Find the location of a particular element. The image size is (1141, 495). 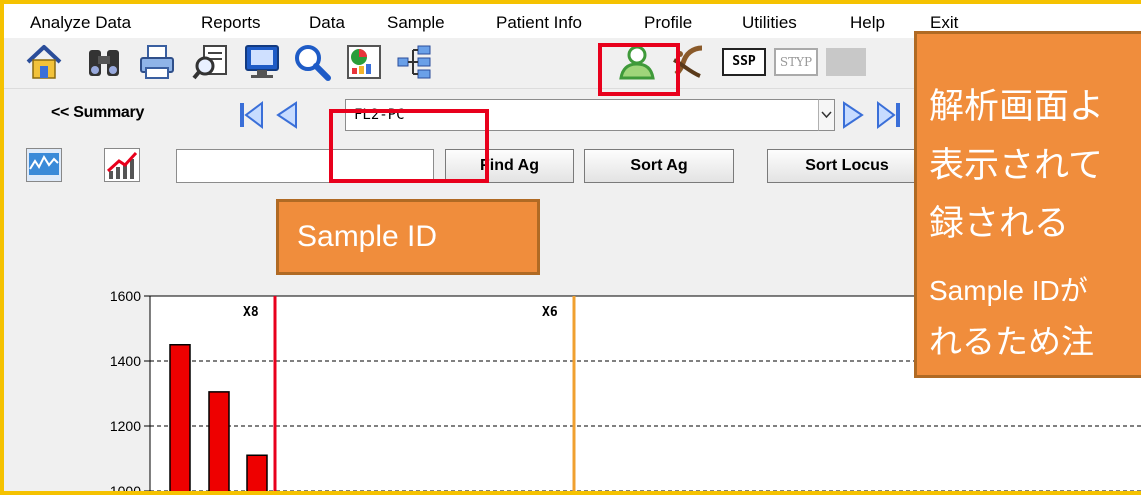

styp-label: STYP is located at coordinates (796, 62).